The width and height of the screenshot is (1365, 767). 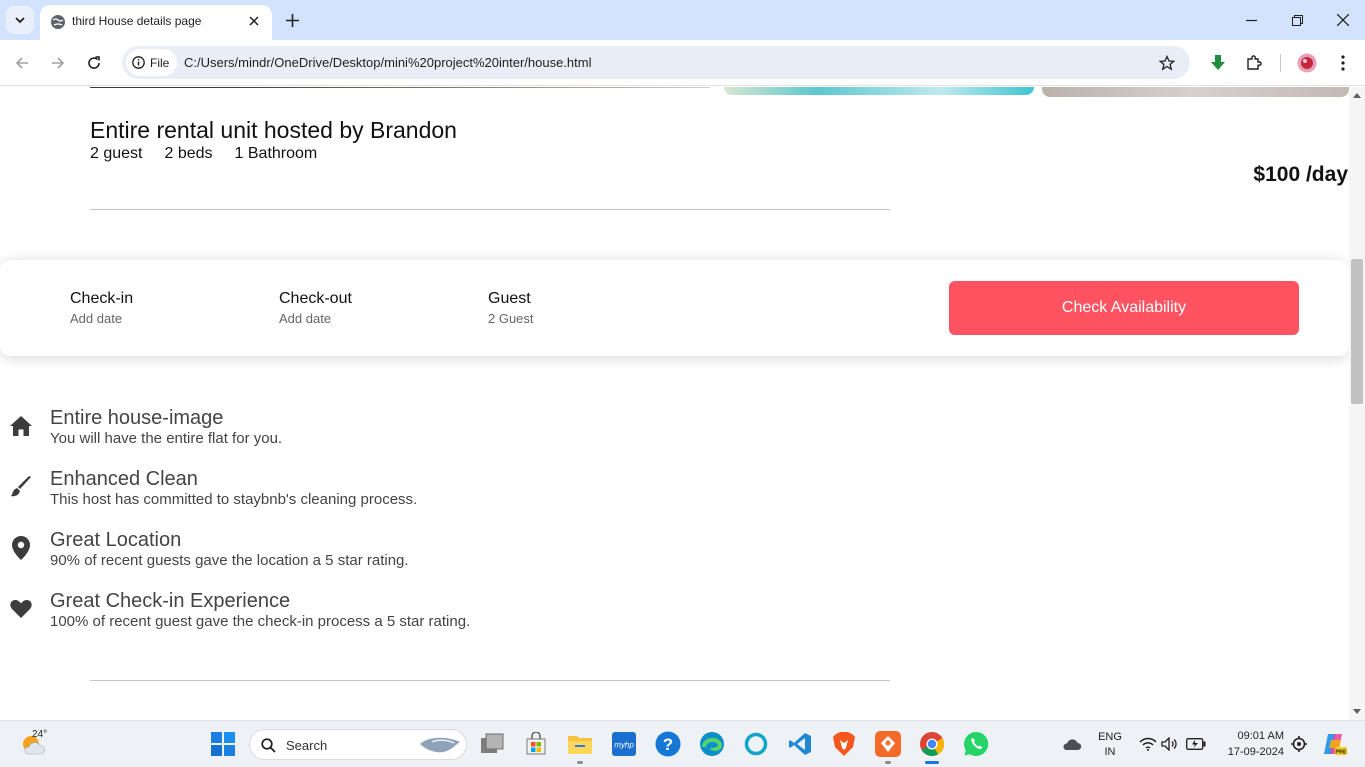 I want to click on taskbar-myhp: myhp, so click(x=624, y=744).